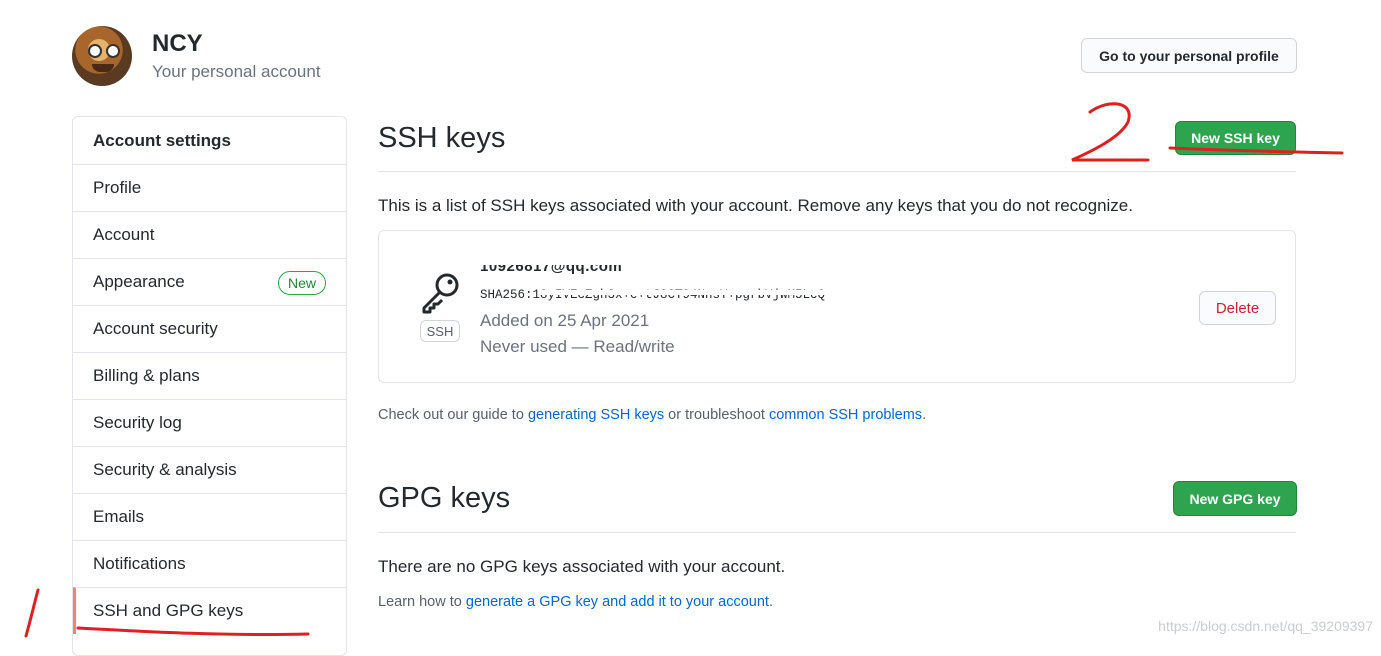 Image resolution: width=1381 pixels, height=656 pixels. What do you see at coordinates (1110, 132) in the screenshot?
I see `annotation-step-2-mark` at bounding box center [1110, 132].